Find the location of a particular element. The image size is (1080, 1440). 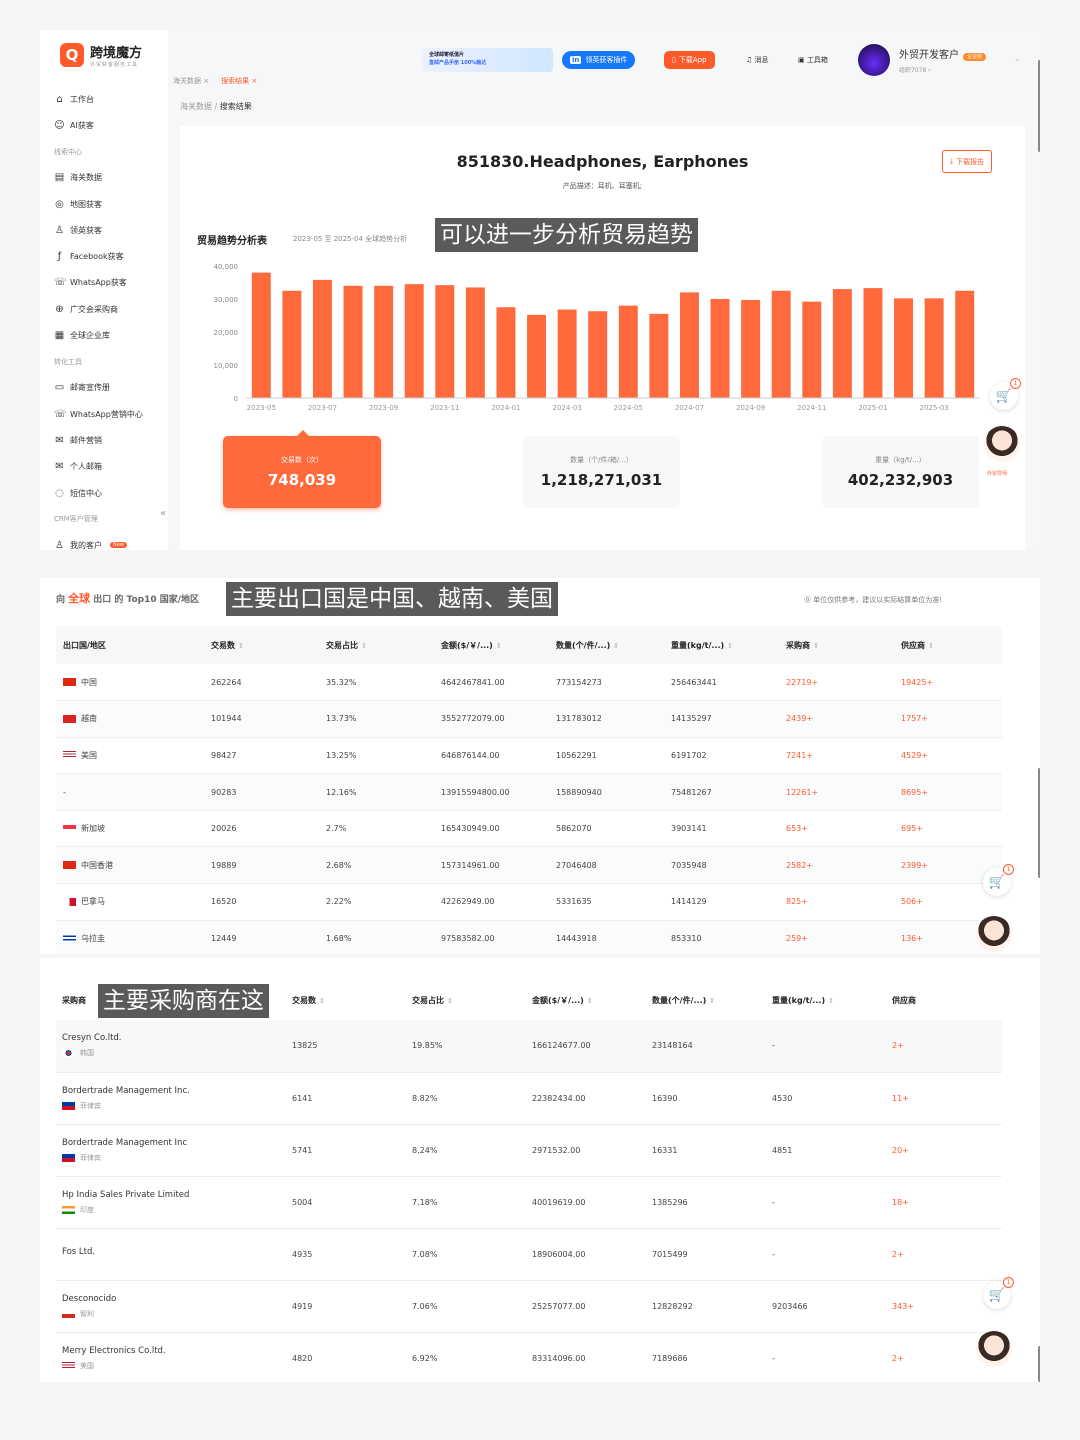

table-cell-buyers: 825+ is located at coordinates (836, 902).